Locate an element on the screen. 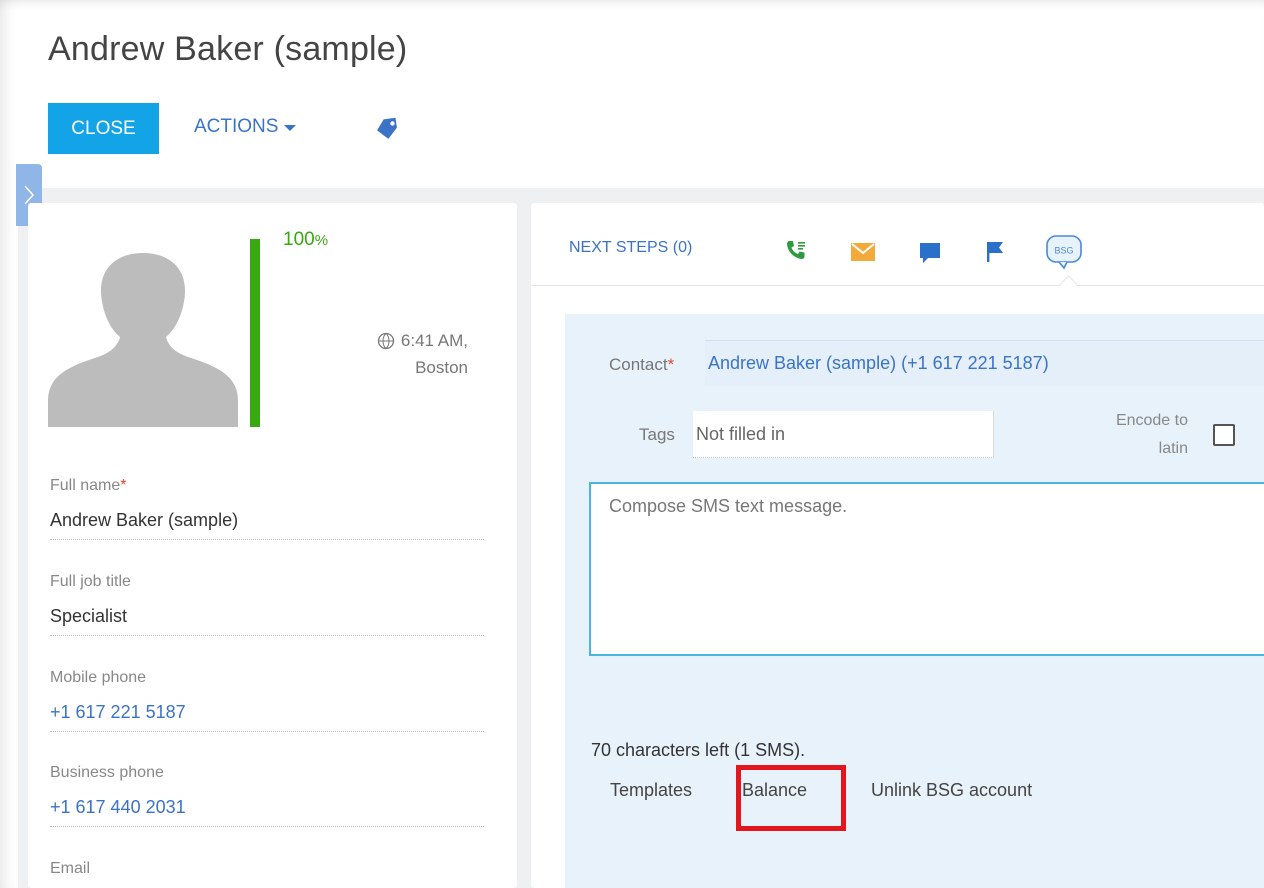 This screenshot has width=1264, height=888. contact-label: Contact* is located at coordinates (641, 365).